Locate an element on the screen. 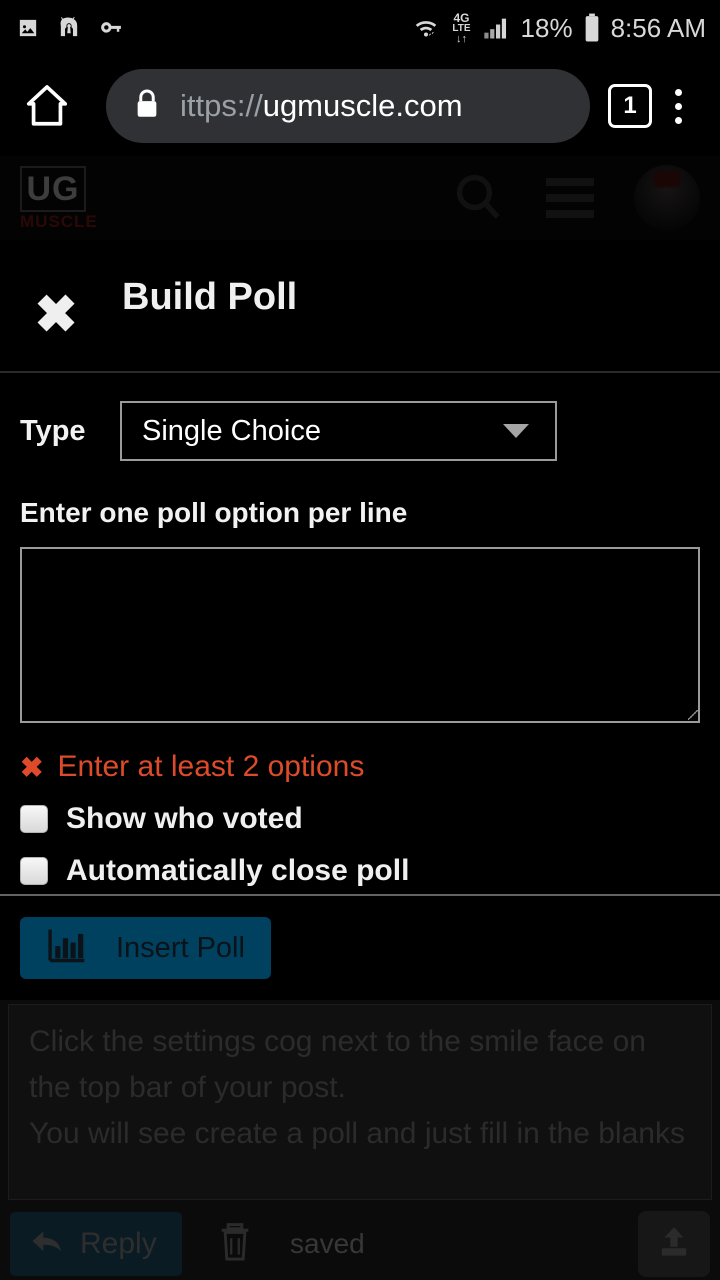  avatar is located at coordinates (667, 198).